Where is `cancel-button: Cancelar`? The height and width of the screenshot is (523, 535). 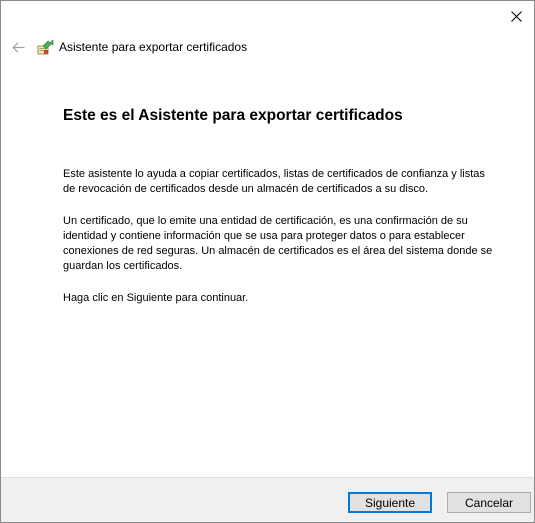 cancel-button: Cancelar is located at coordinates (489, 502).